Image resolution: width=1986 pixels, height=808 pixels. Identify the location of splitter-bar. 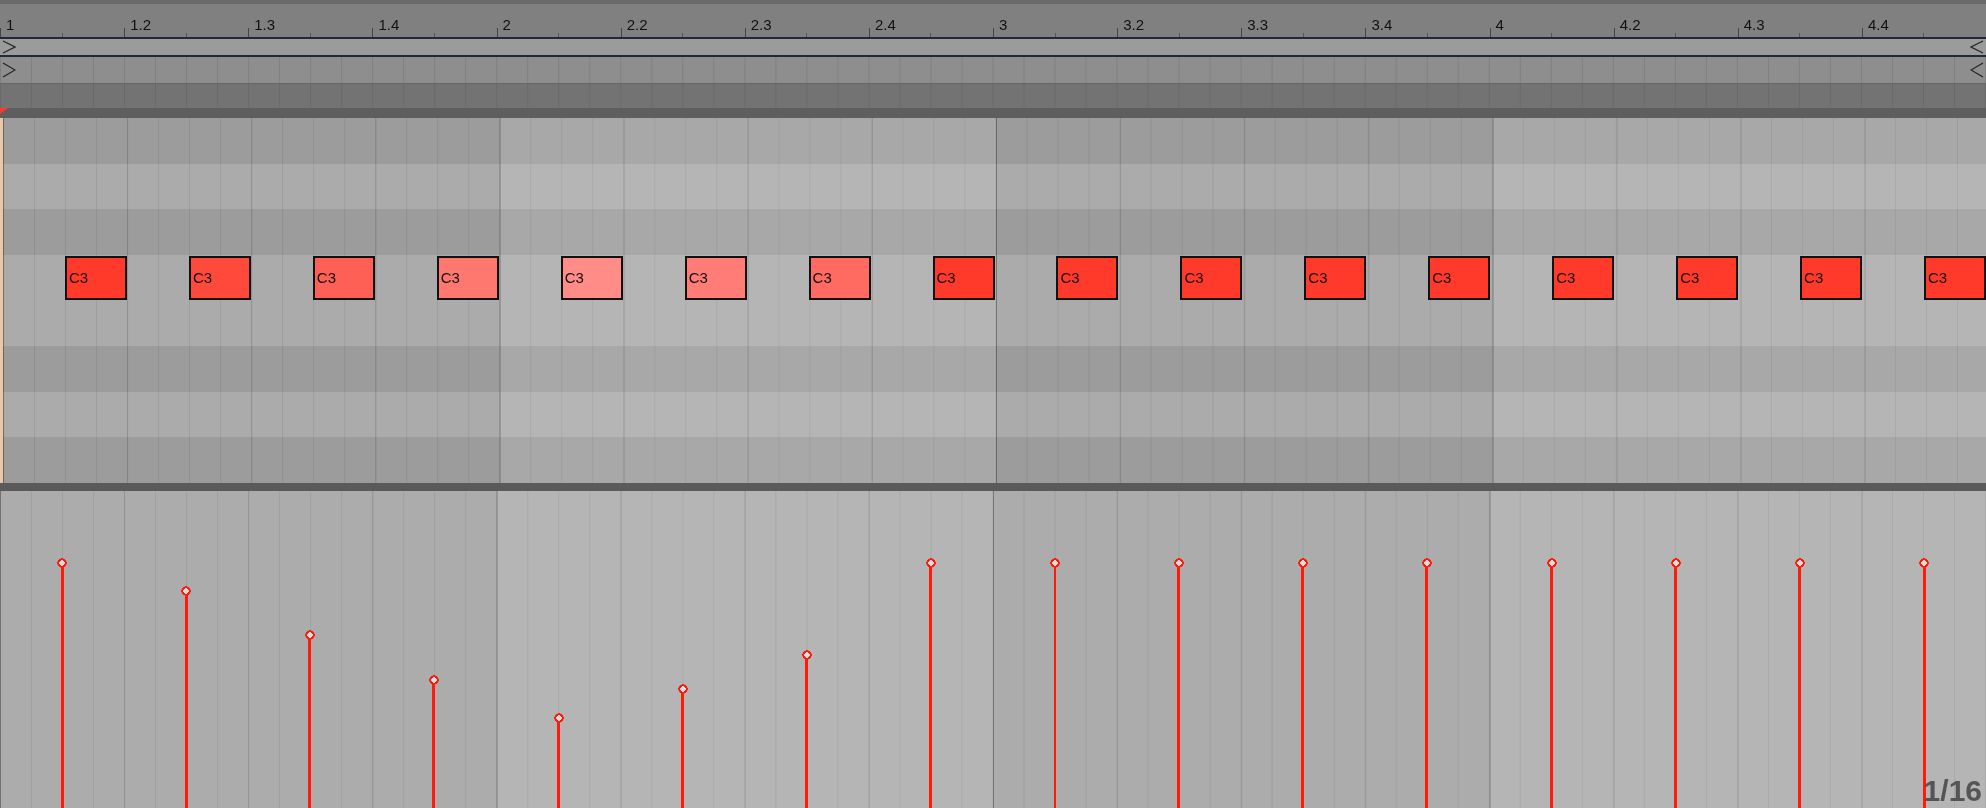
(993, 487).